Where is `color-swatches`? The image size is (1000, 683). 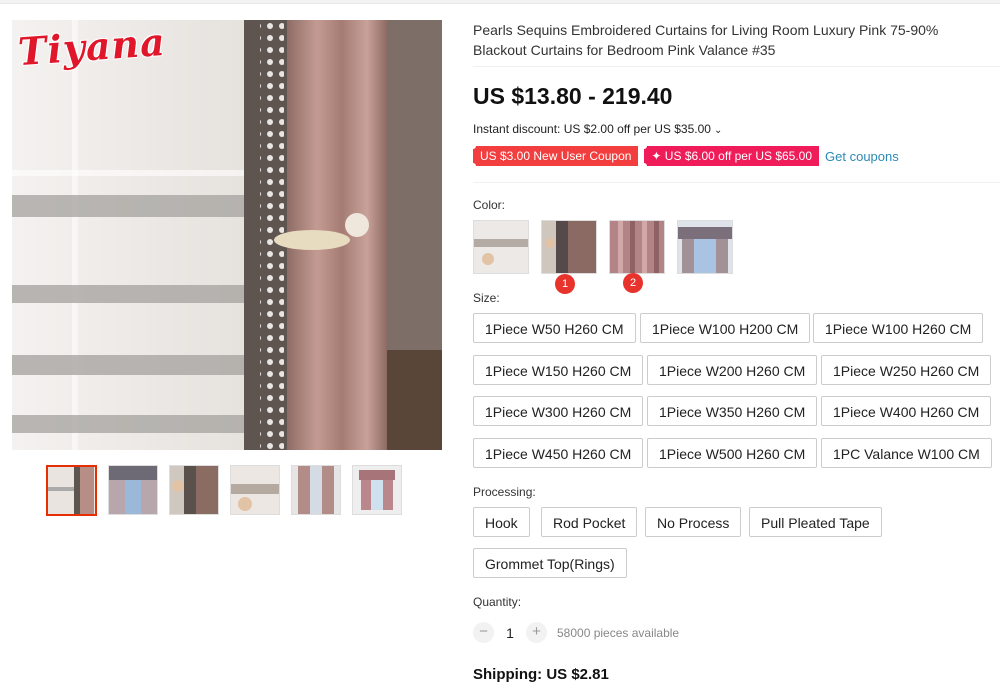 color-swatches is located at coordinates (603, 247).